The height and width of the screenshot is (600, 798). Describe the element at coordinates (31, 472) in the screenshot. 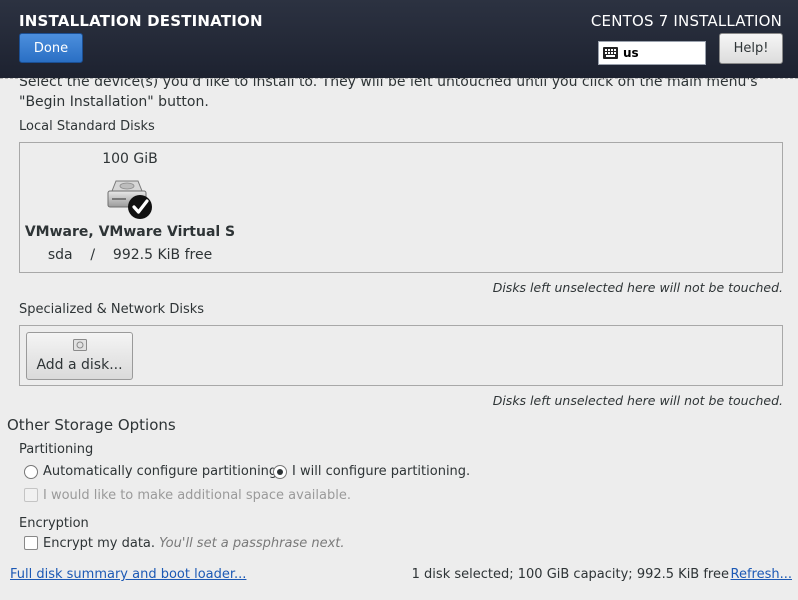

I see `auto-partitioning-radio` at that location.